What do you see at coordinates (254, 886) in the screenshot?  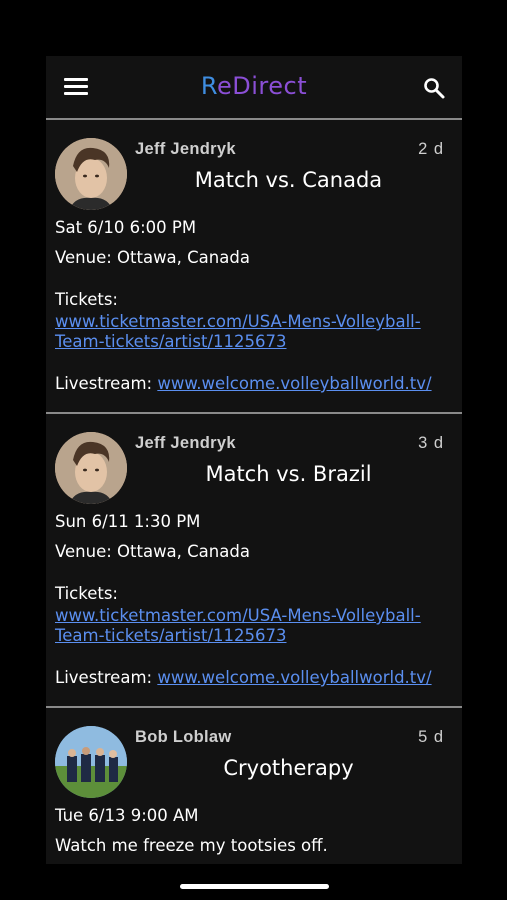 I see `home-indicator` at bounding box center [254, 886].